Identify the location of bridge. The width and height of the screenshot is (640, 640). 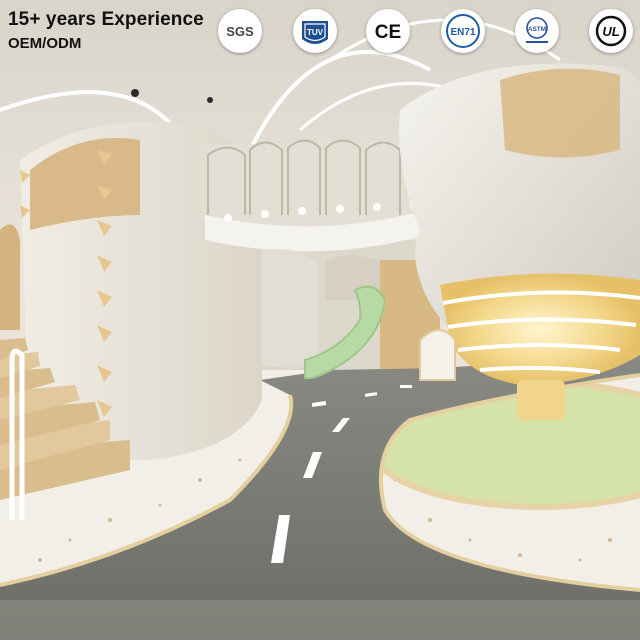
(310, 183).